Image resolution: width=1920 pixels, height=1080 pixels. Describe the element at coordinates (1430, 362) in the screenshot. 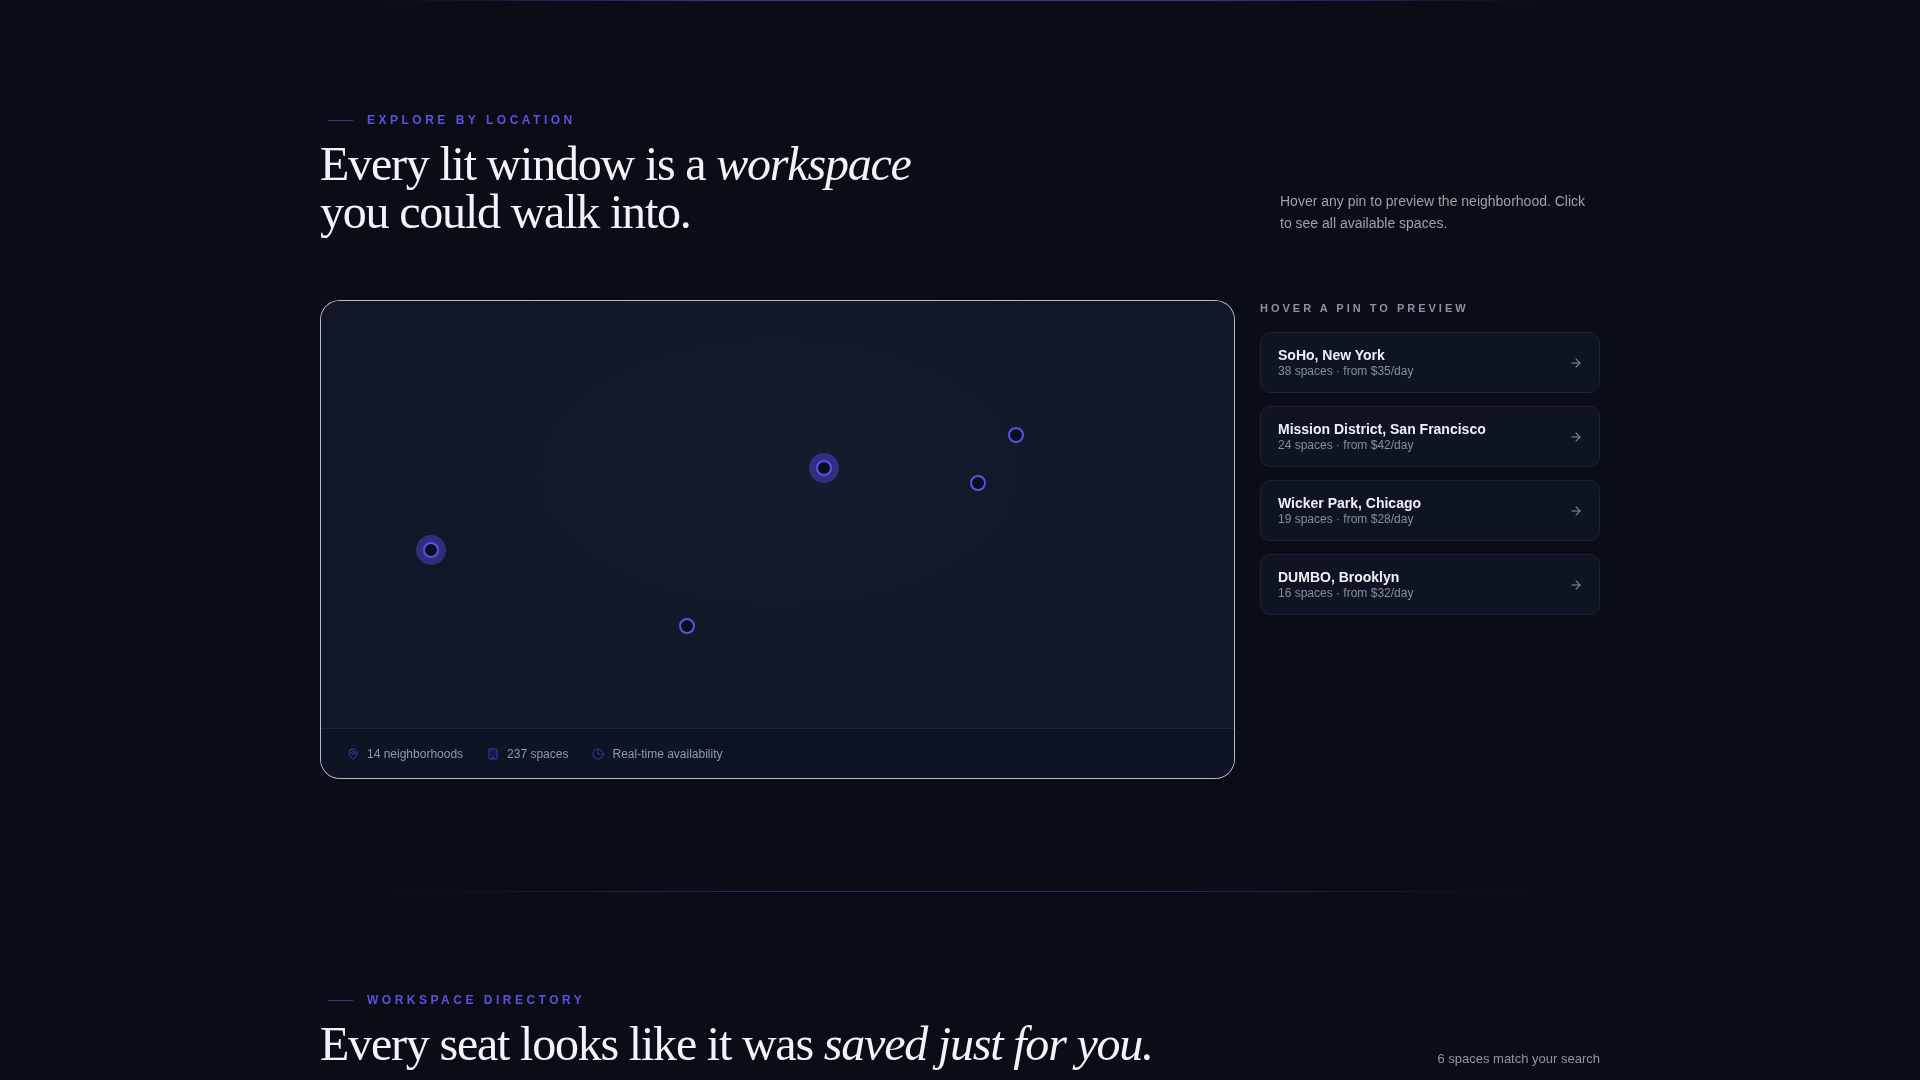

I see `location-card: SoHo, New York 38 spaces · from $35/day` at that location.